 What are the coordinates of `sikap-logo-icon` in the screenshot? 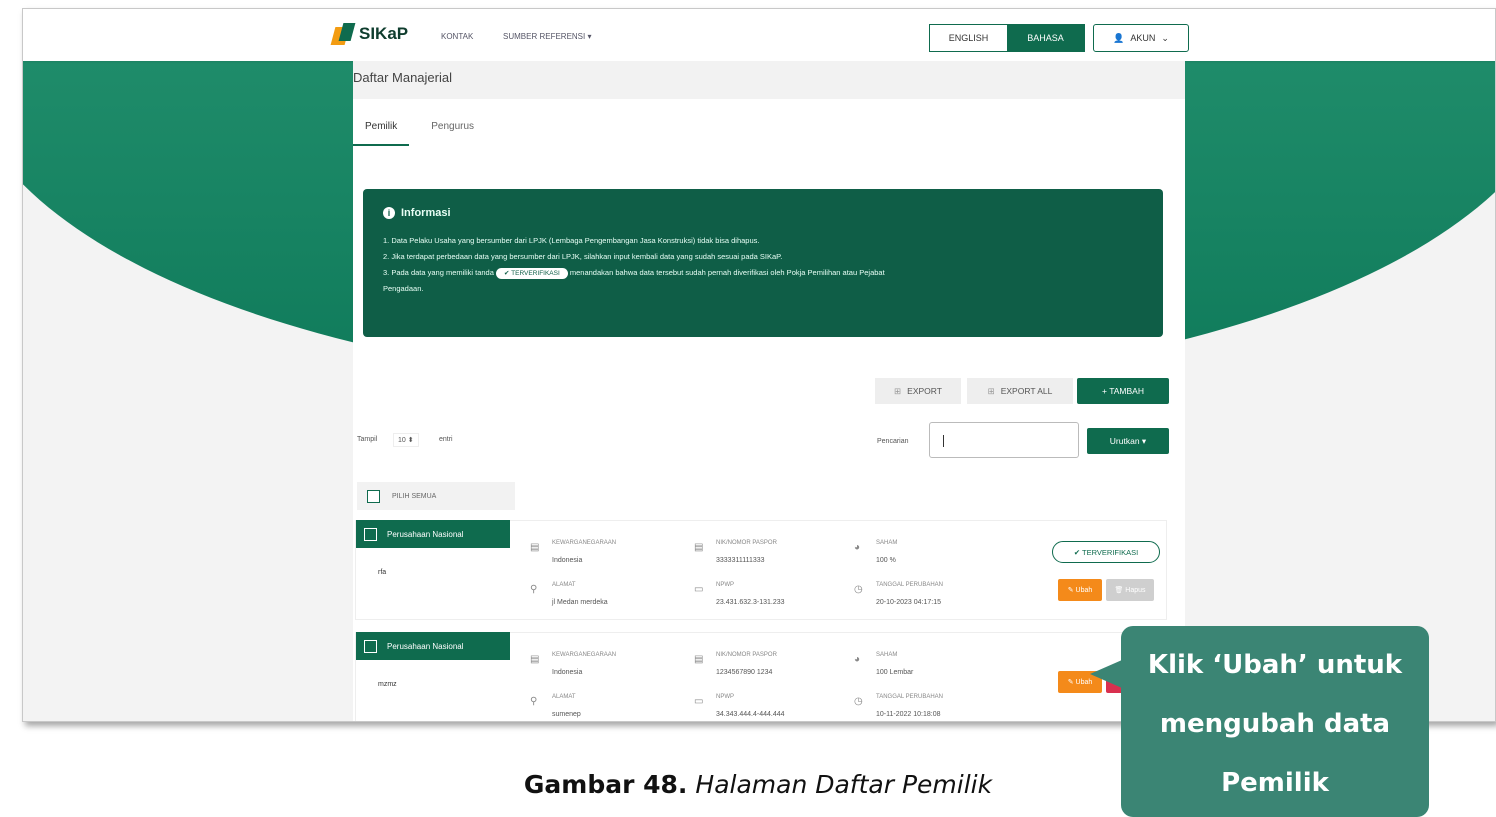 It's located at (343, 34).